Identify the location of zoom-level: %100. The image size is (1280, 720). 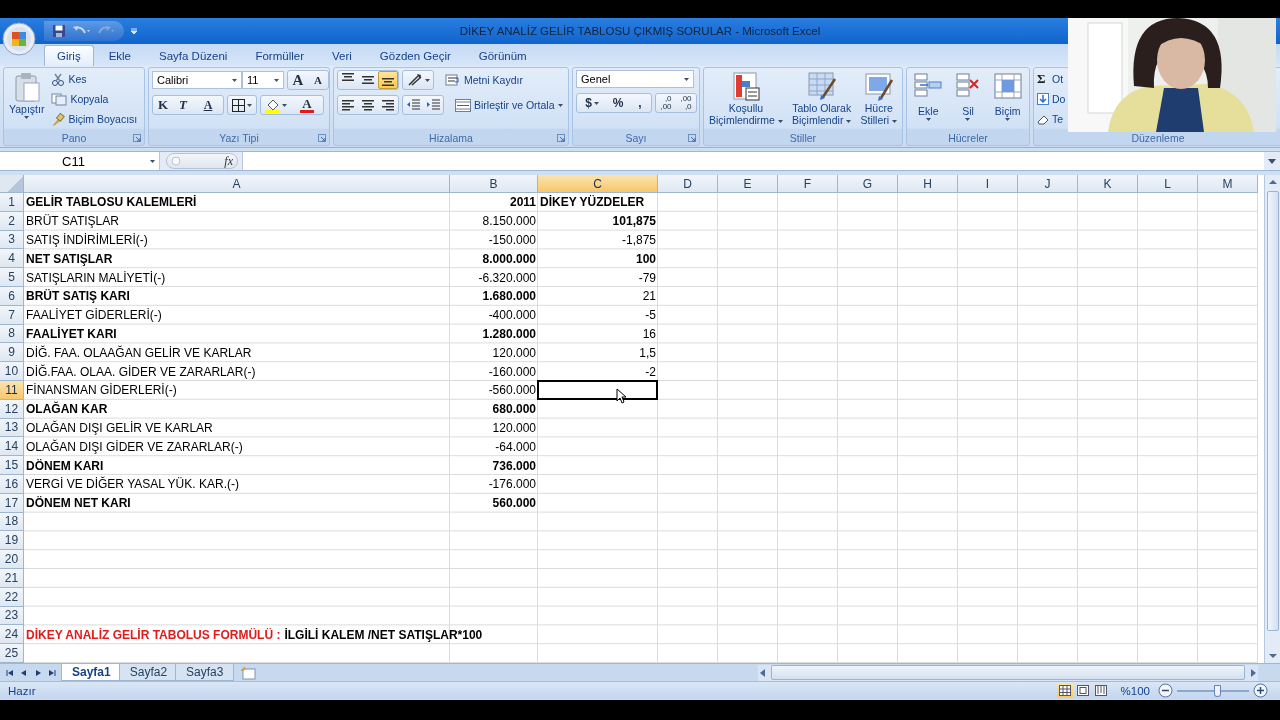
(1135, 690).